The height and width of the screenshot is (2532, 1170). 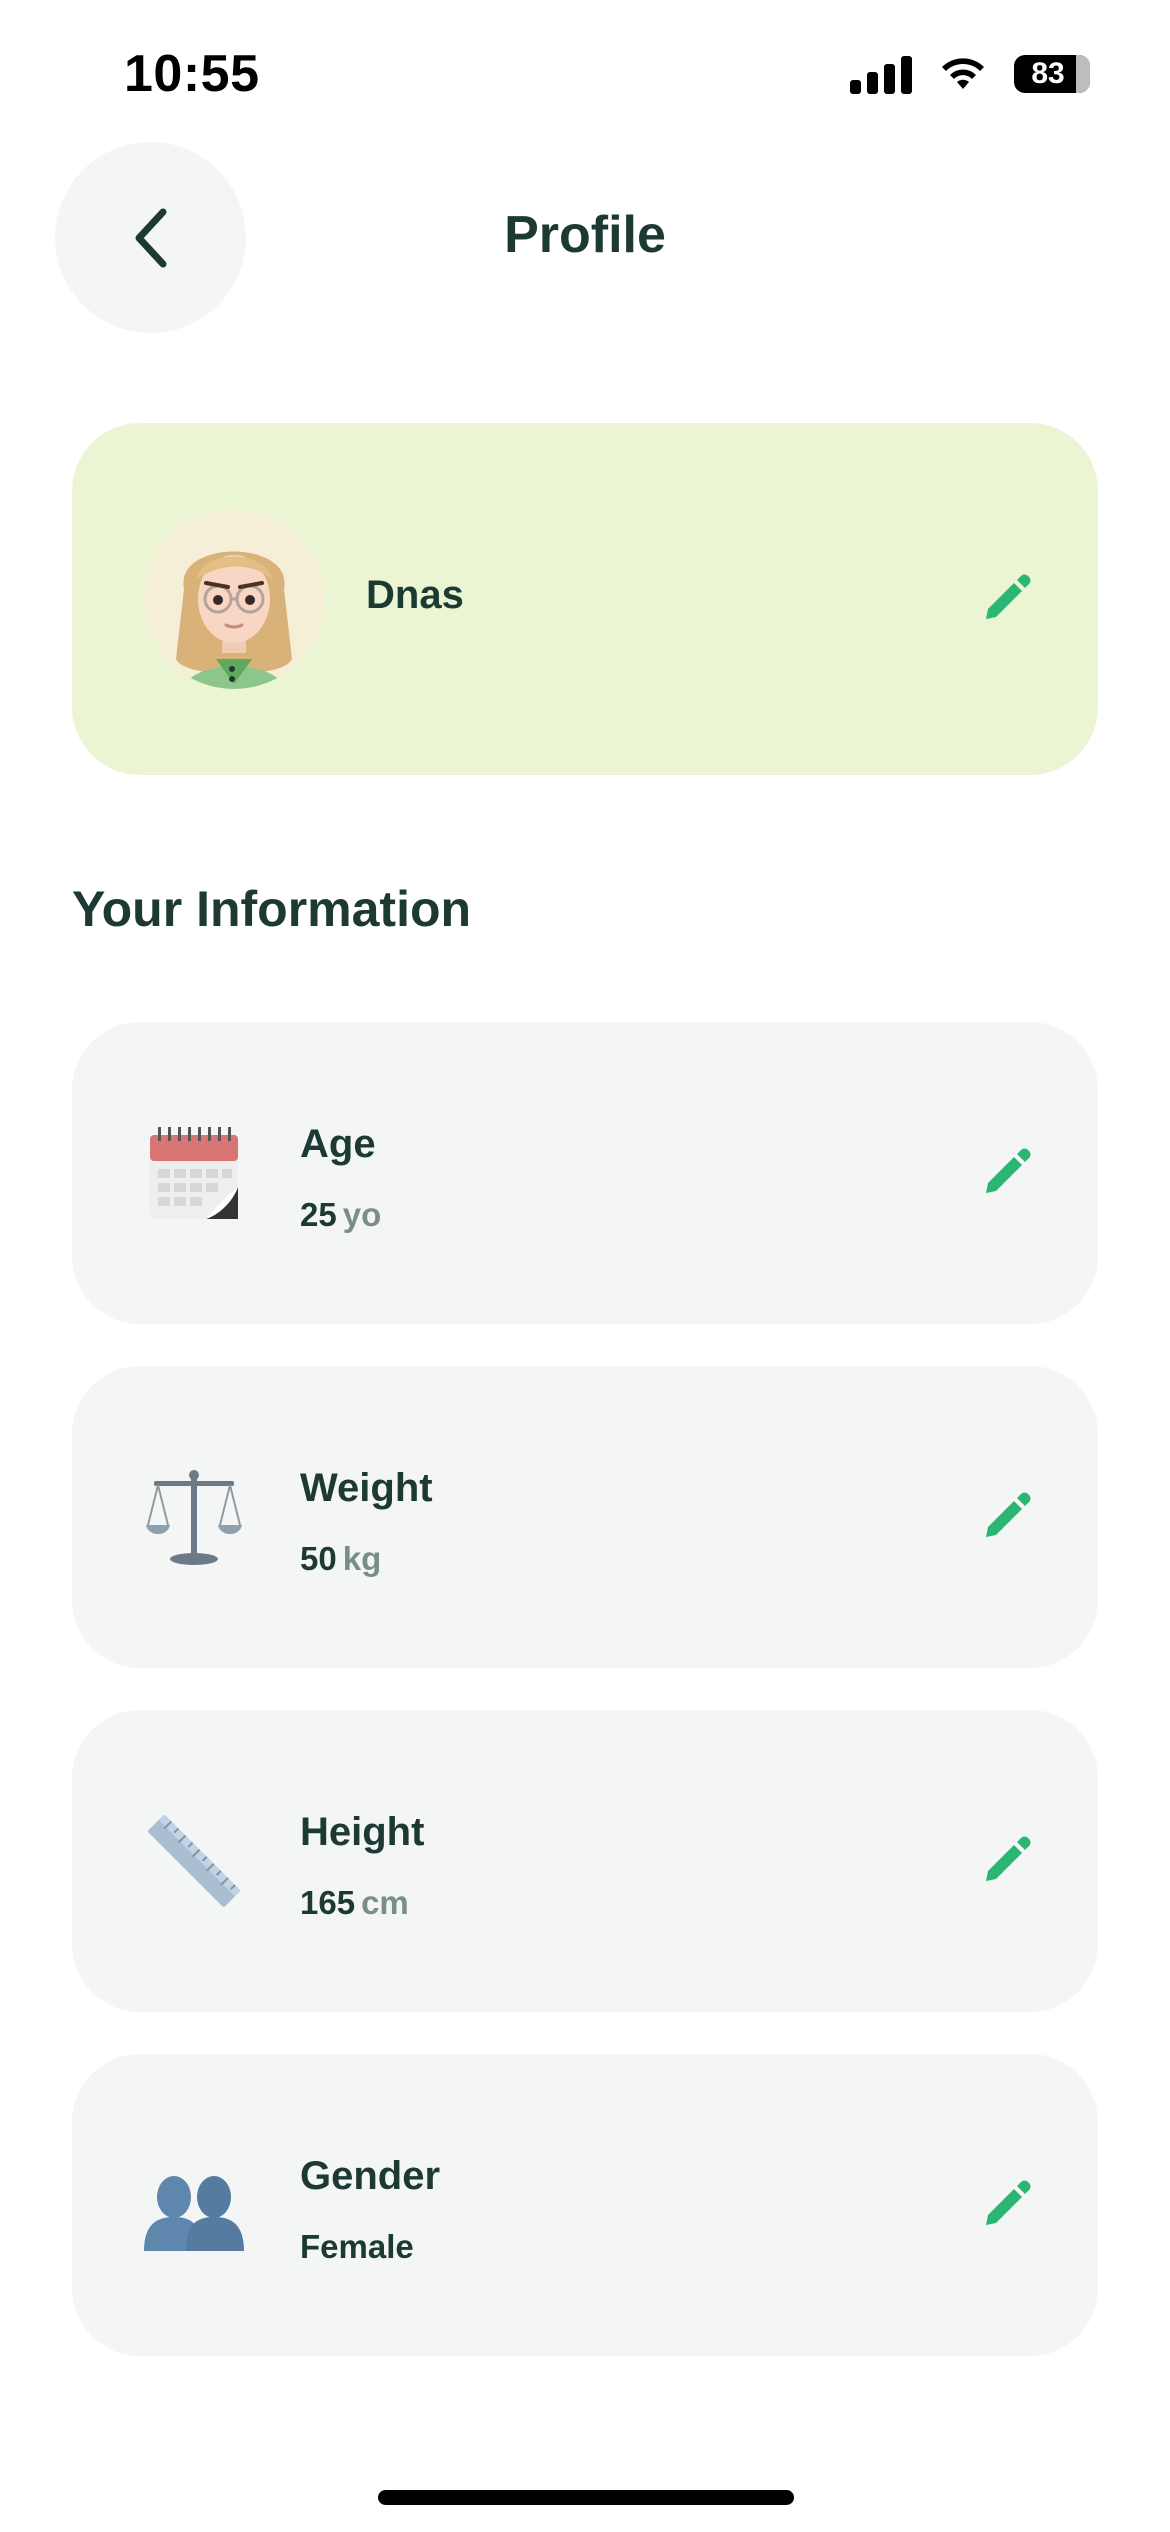 I want to click on info-label: Gender, so click(x=370, y=2176).